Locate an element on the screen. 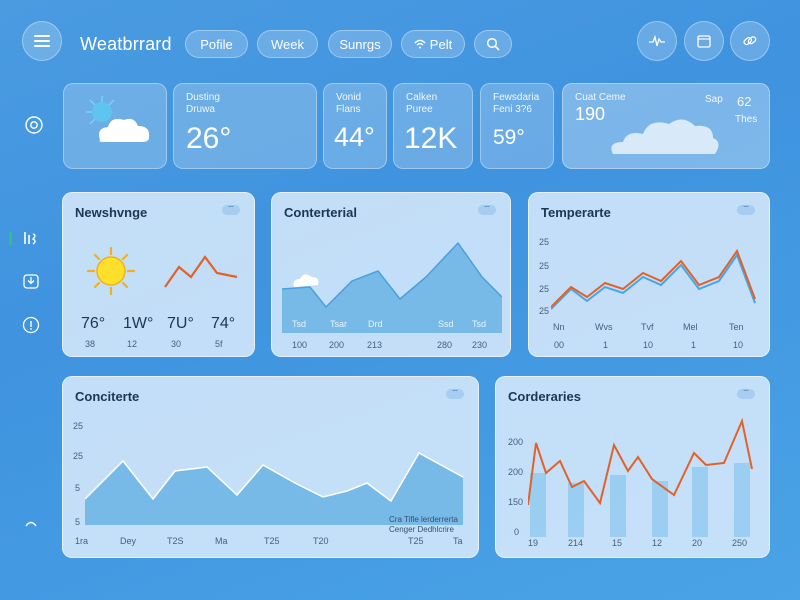  menu-button is located at coordinates (42, 41).